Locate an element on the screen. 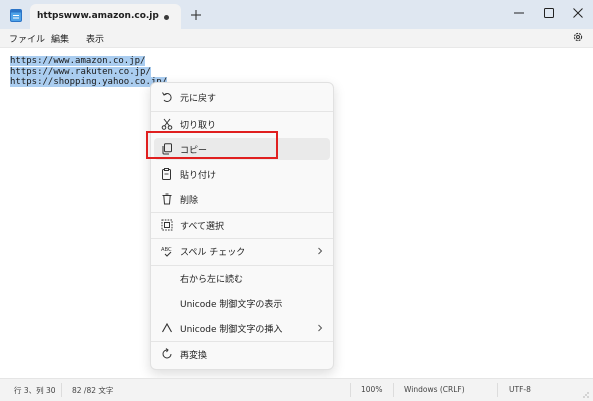 Image resolution: width=593 pixels, height=401 pixels. menu-edit: 編集 is located at coordinates (60, 38).